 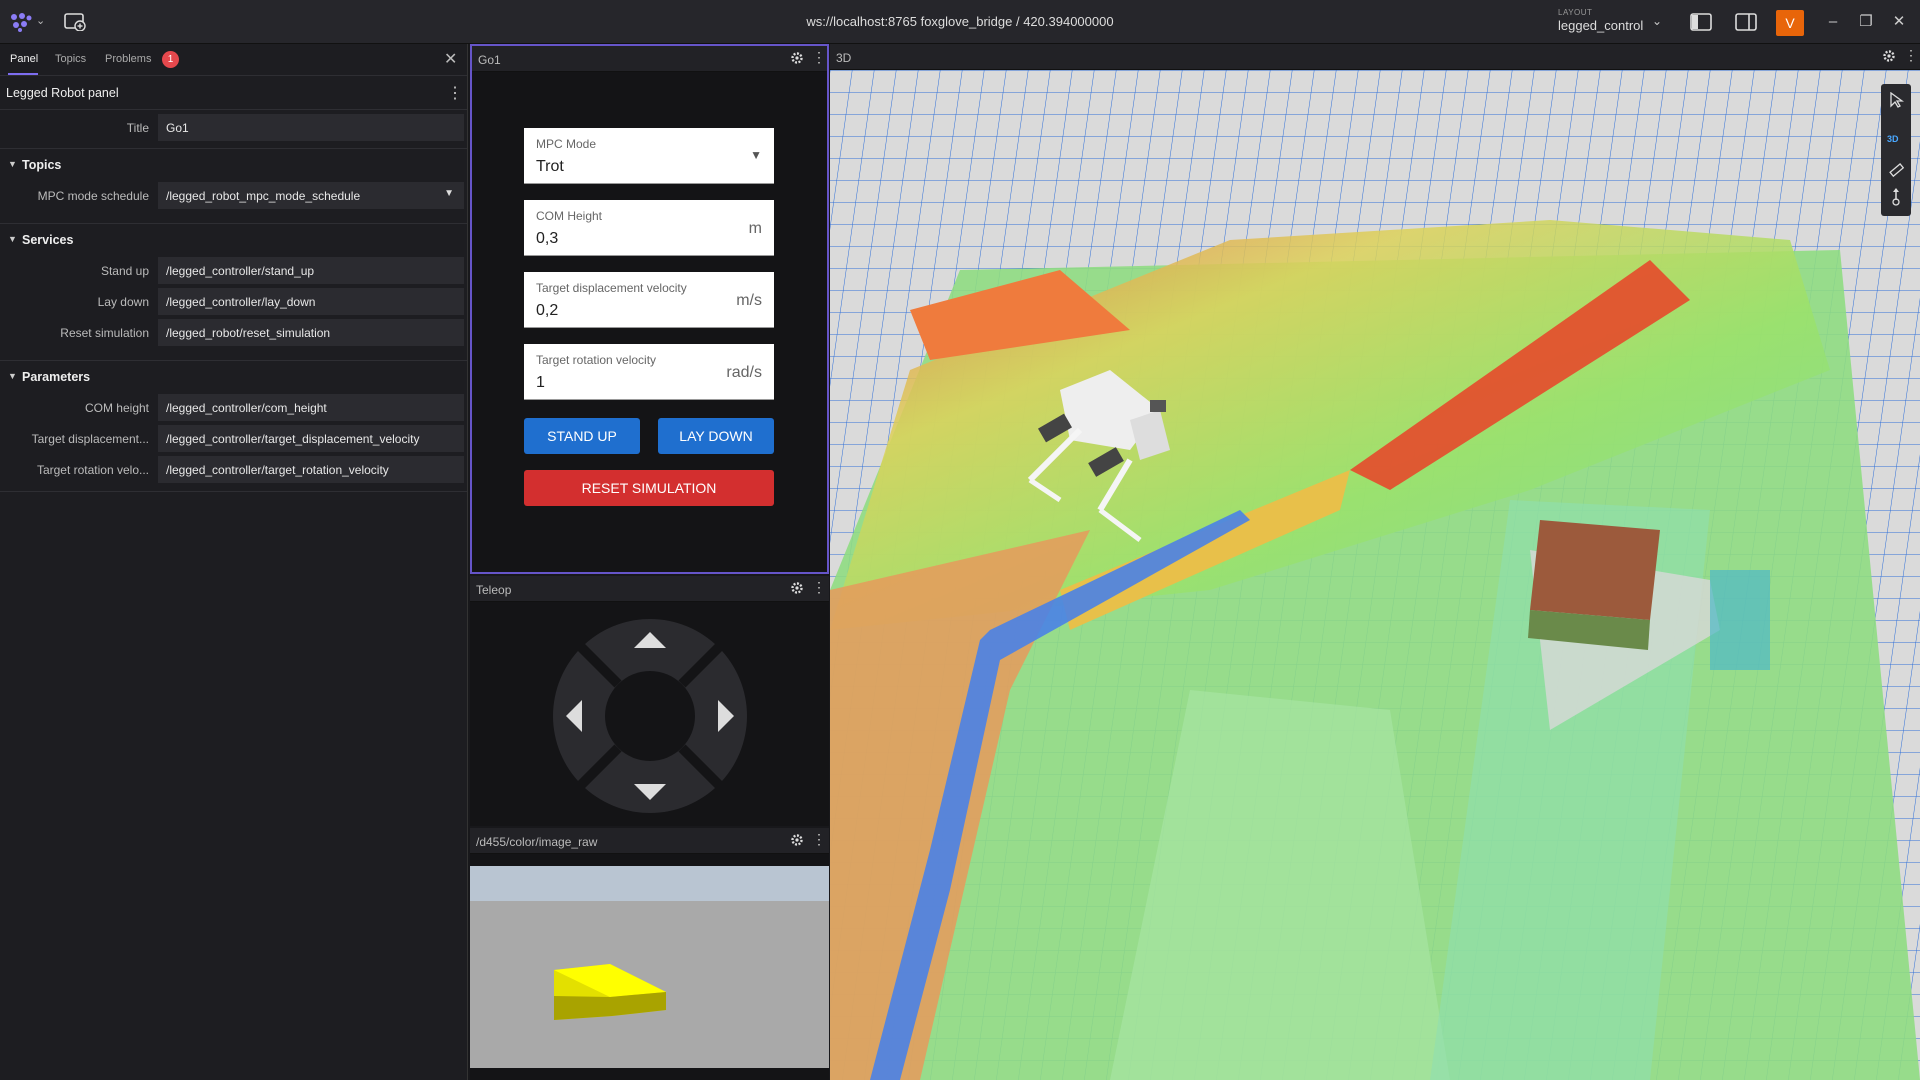 I want to click on field-label: Target displacement velocity, so click(x=611, y=288).